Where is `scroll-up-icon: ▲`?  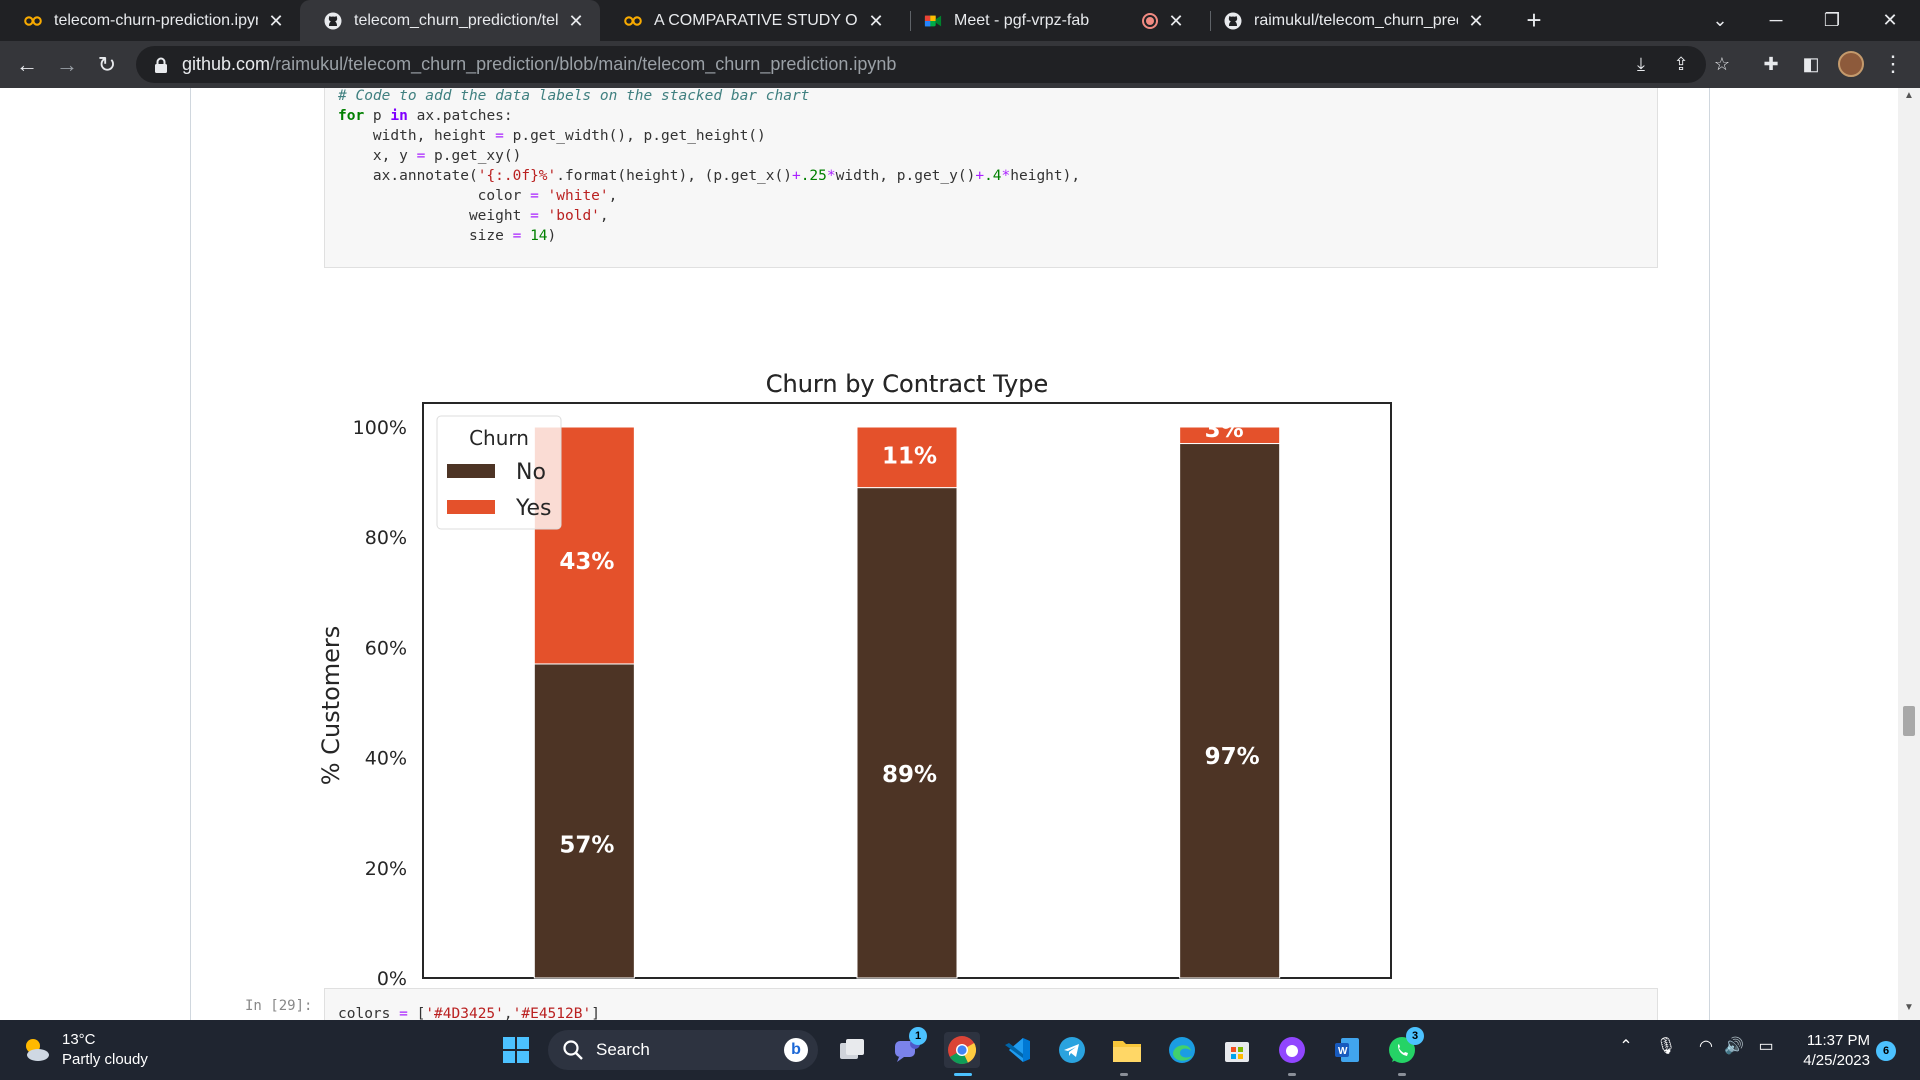
scroll-up-icon: ▲ is located at coordinates (1909, 98).